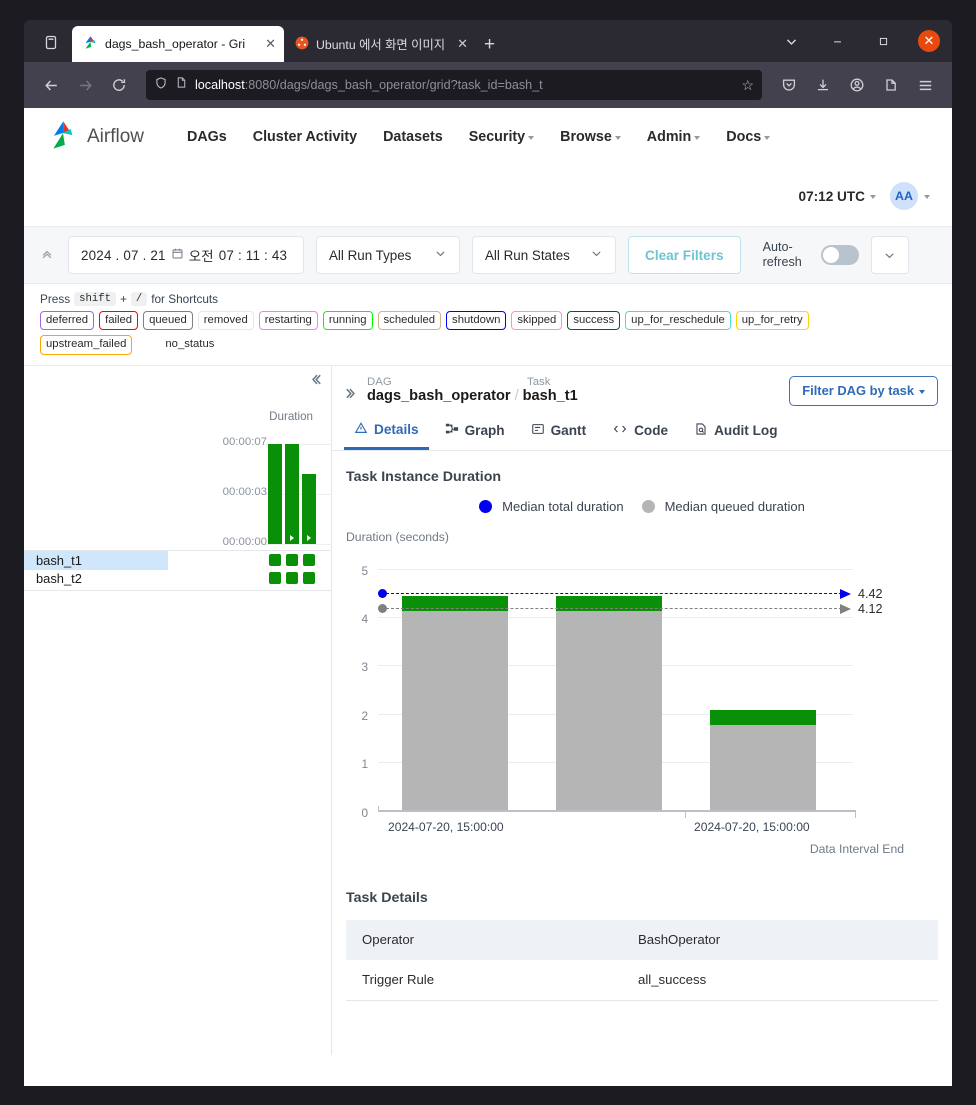 This screenshot has width=976, height=1105. I want to click on chart-annot-queued: 4.12, so click(870, 608).